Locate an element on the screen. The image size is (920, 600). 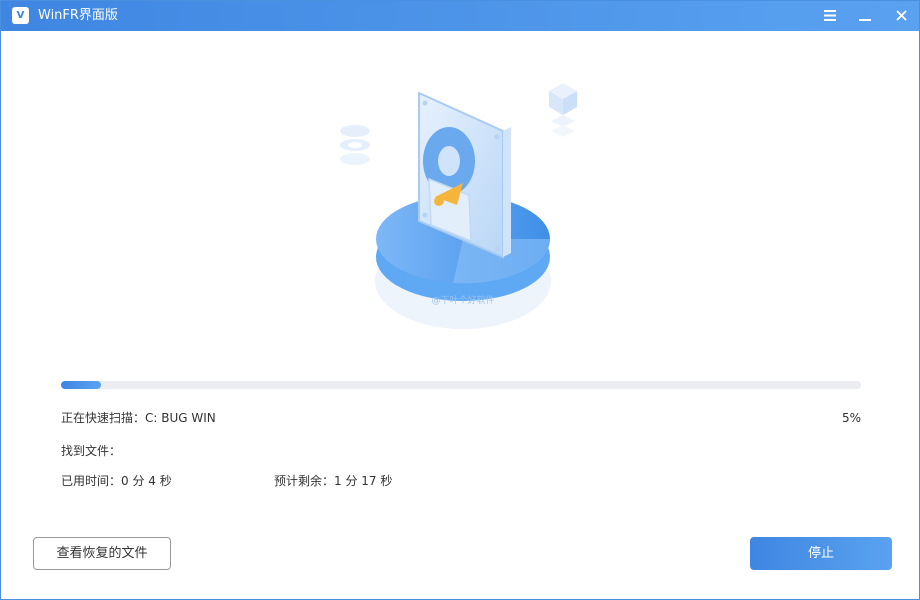
view-recovered-files-button: 查看恢复的文件 is located at coordinates (102, 553).